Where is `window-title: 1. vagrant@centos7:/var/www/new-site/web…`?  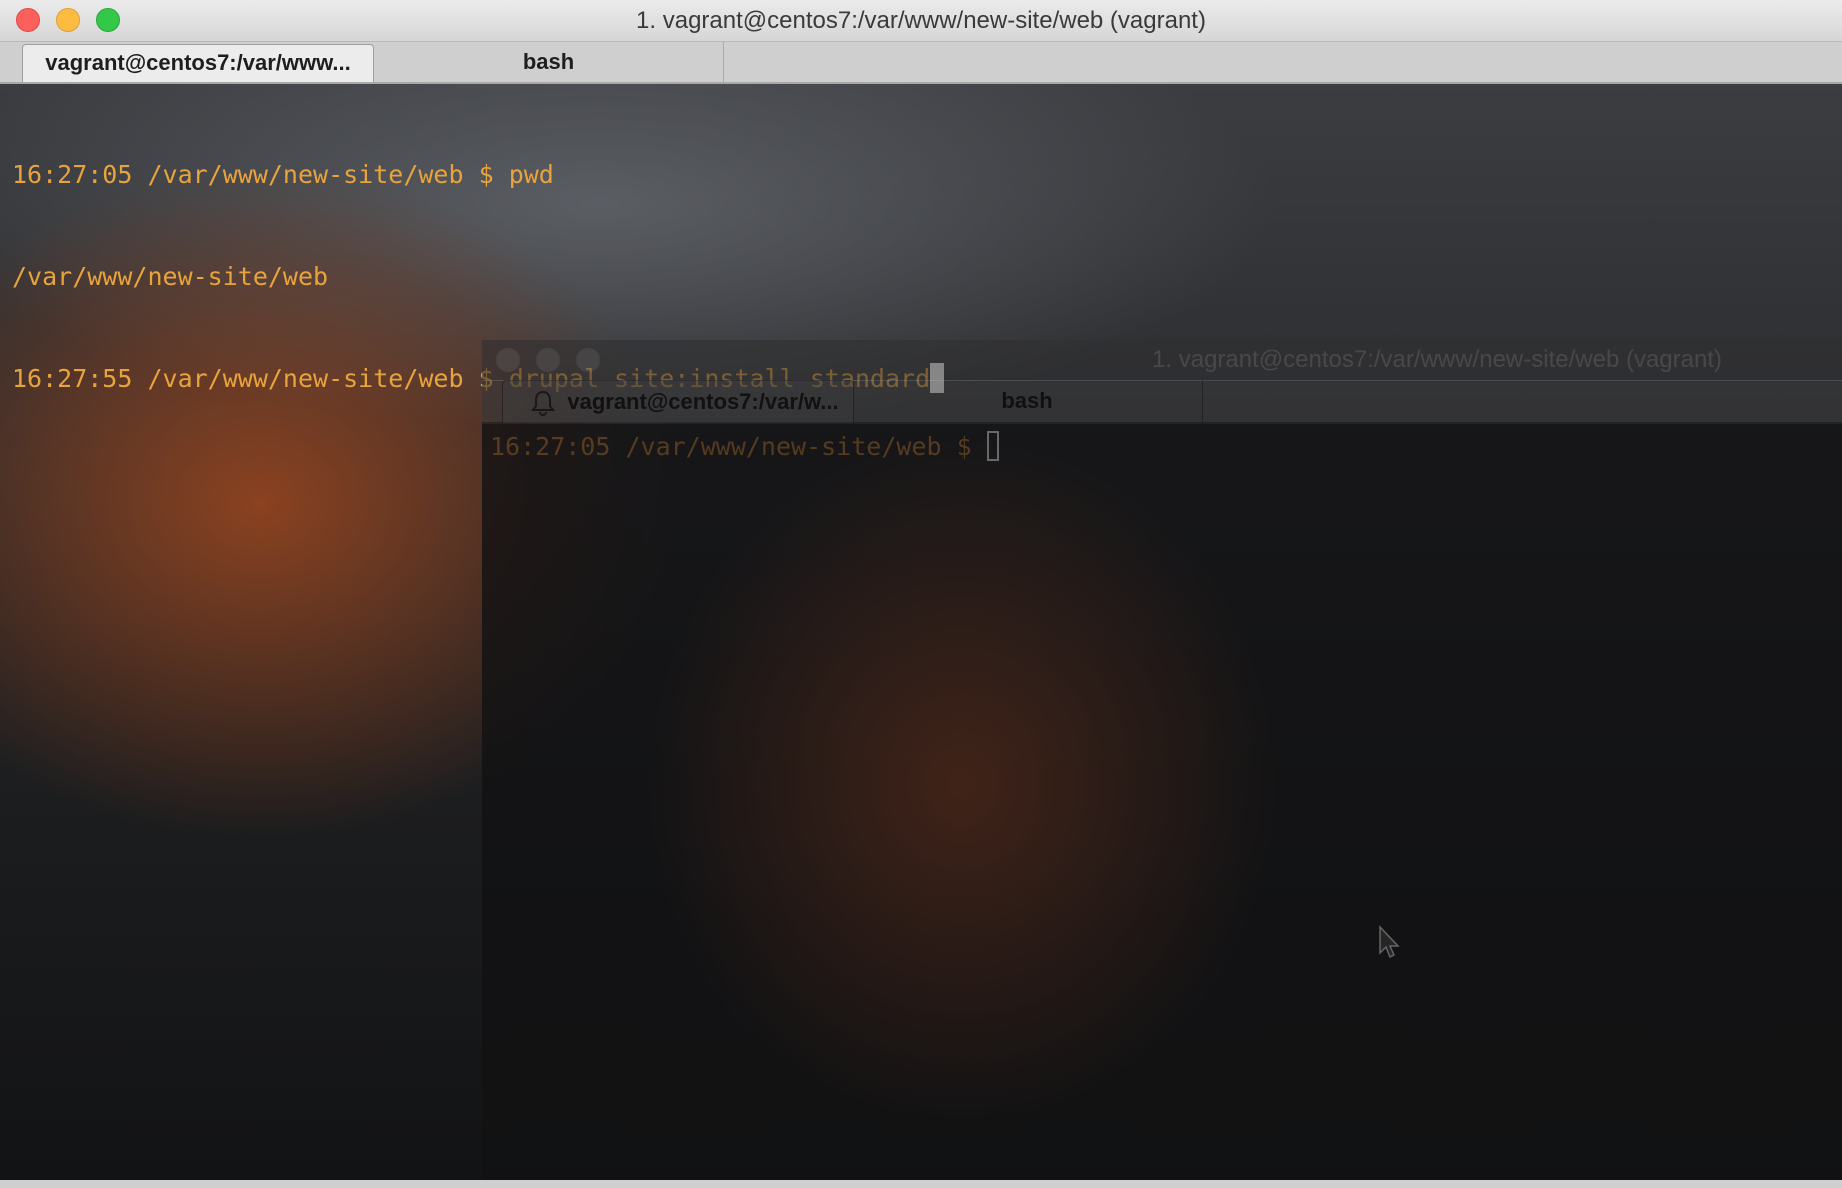 window-title: 1. vagrant@centos7:/var/www/new-site/web… is located at coordinates (921, 20).